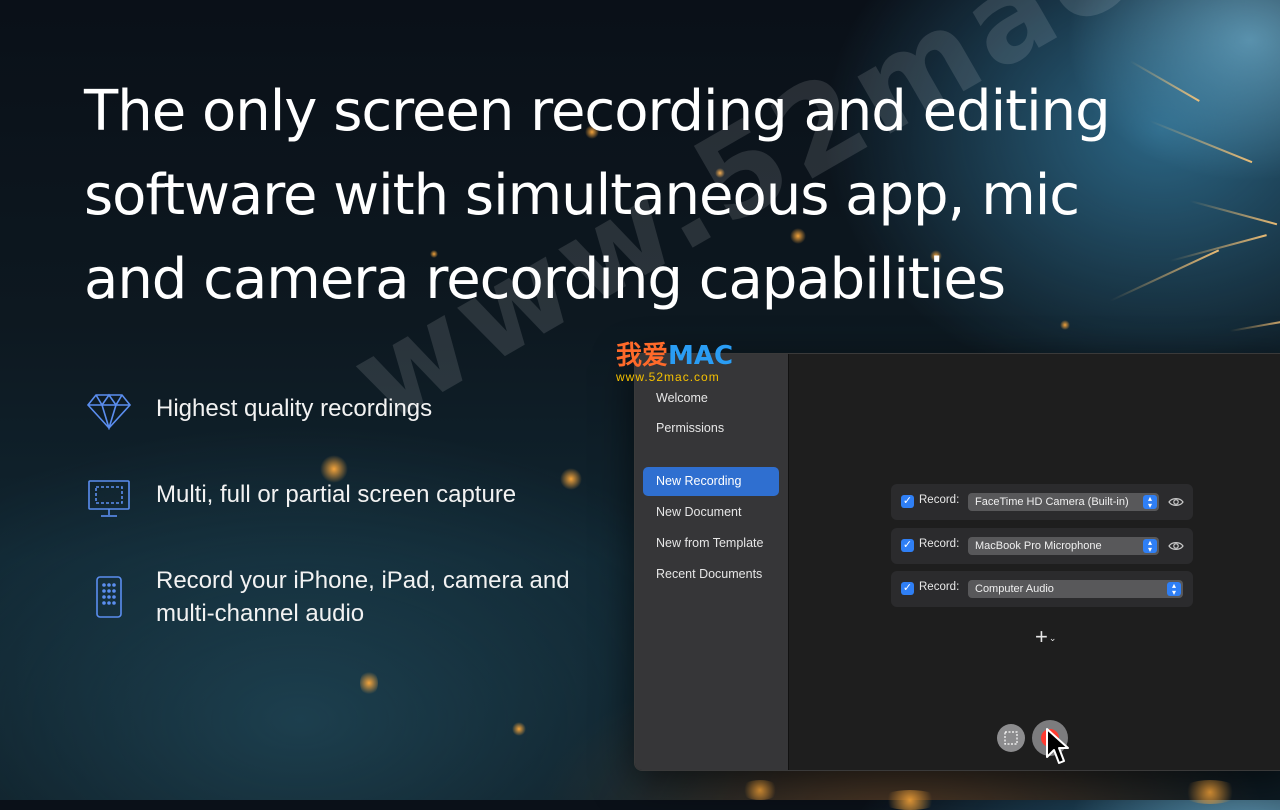 This screenshot has height=810, width=1280. Describe the element at coordinates (336, 494) in the screenshot. I see `feature-text: Multi, full or partial screen capture` at that location.